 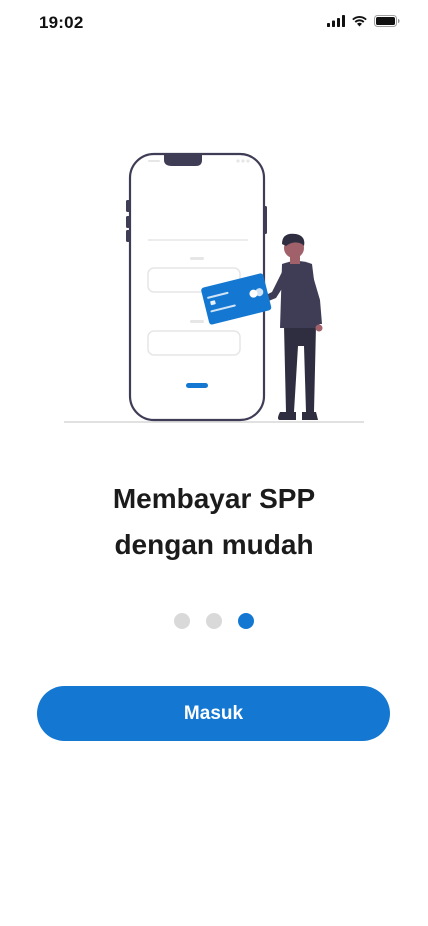 I want to click on wifi-icon, so click(x=359, y=21).